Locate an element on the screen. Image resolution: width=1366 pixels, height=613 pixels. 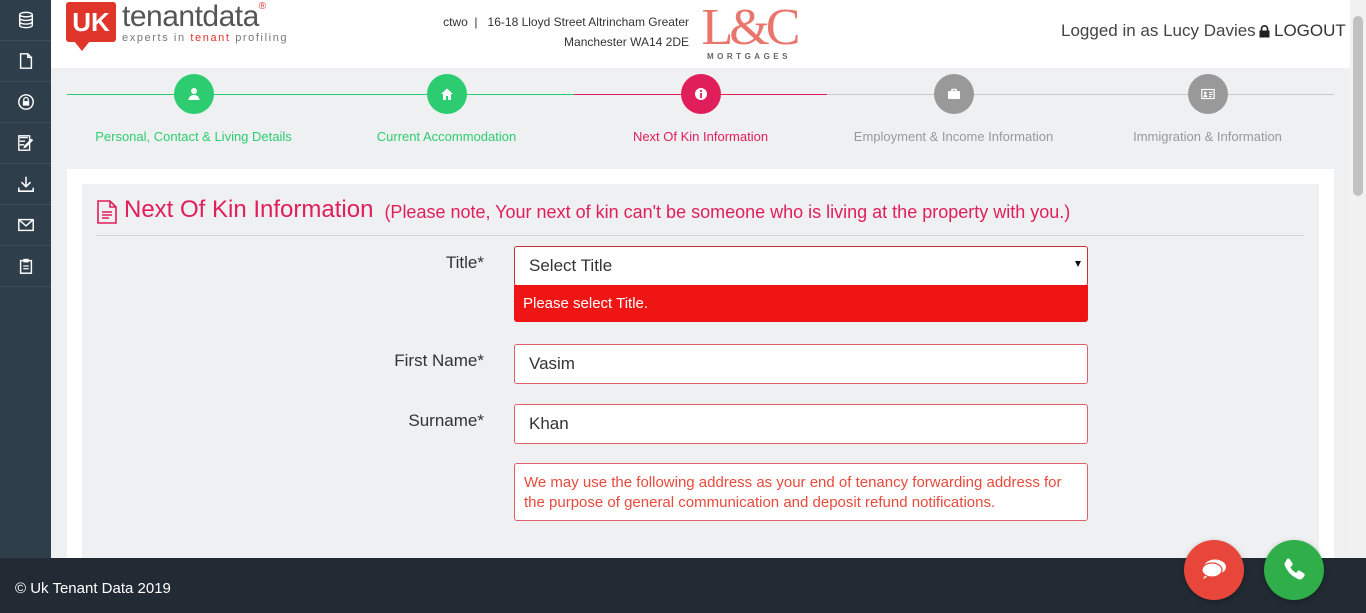
step-next-of-kin: Next Of Kin Information is located at coordinates (700, 109).